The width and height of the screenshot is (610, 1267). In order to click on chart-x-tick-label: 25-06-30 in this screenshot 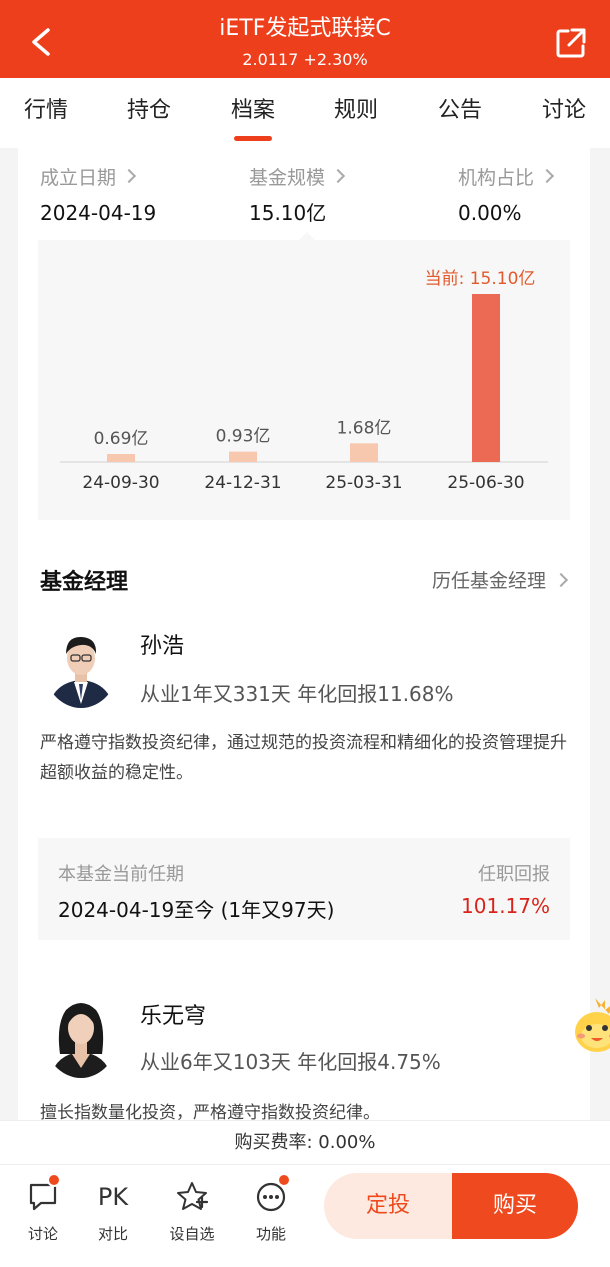, I will do `click(485, 483)`.